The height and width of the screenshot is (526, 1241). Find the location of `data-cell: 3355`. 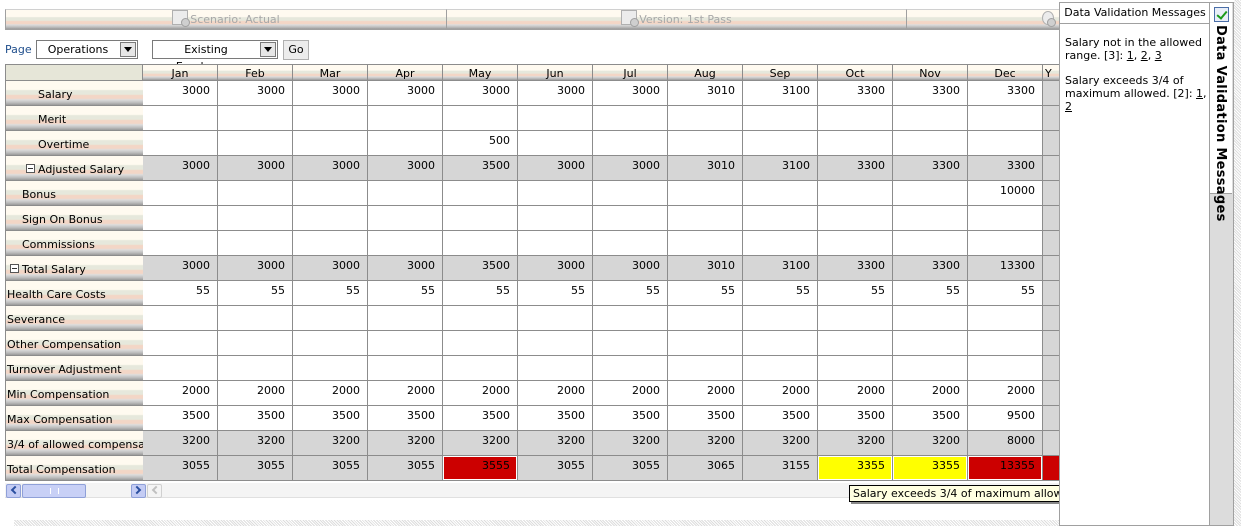

data-cell: 3355 is located at coordinates (855, 468).